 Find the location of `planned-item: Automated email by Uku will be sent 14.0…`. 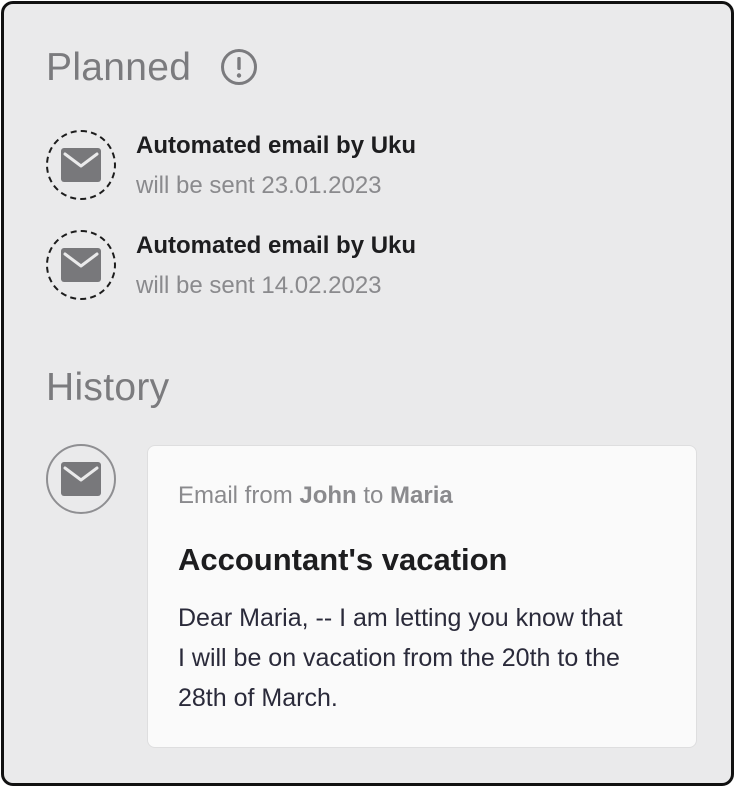

planned-item: Automated email by Uku will be sent 14.0… is located at coordinates (366, 266).